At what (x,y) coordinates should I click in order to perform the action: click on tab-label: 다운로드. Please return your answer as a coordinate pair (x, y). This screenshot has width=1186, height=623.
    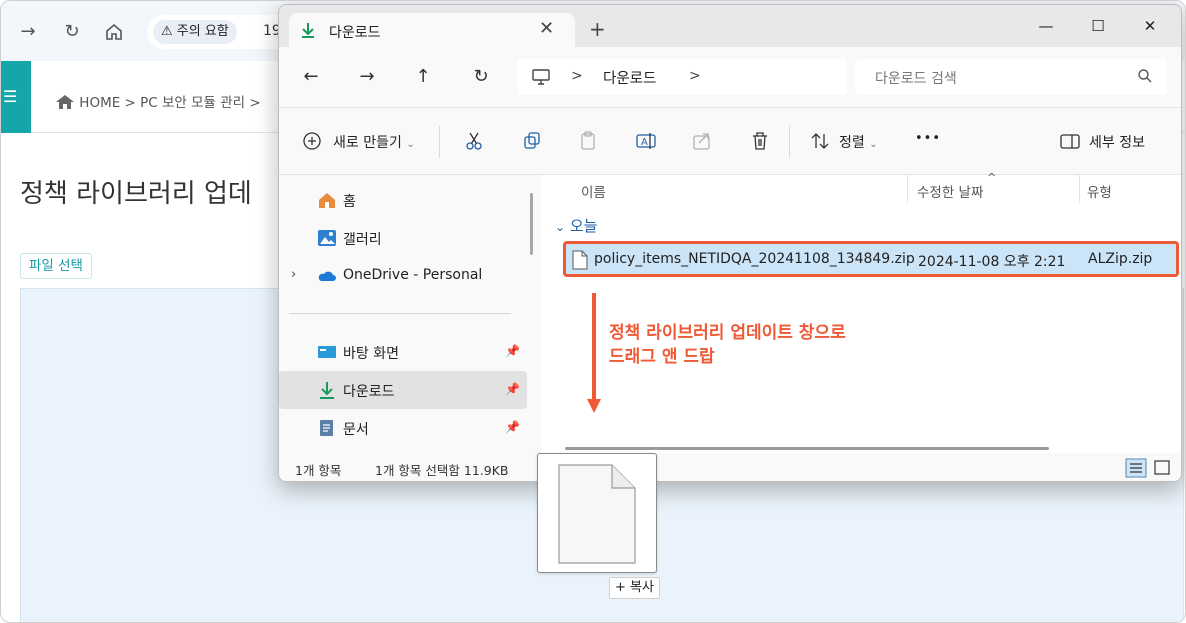
    Looking at the image, I should click on (355, 33).